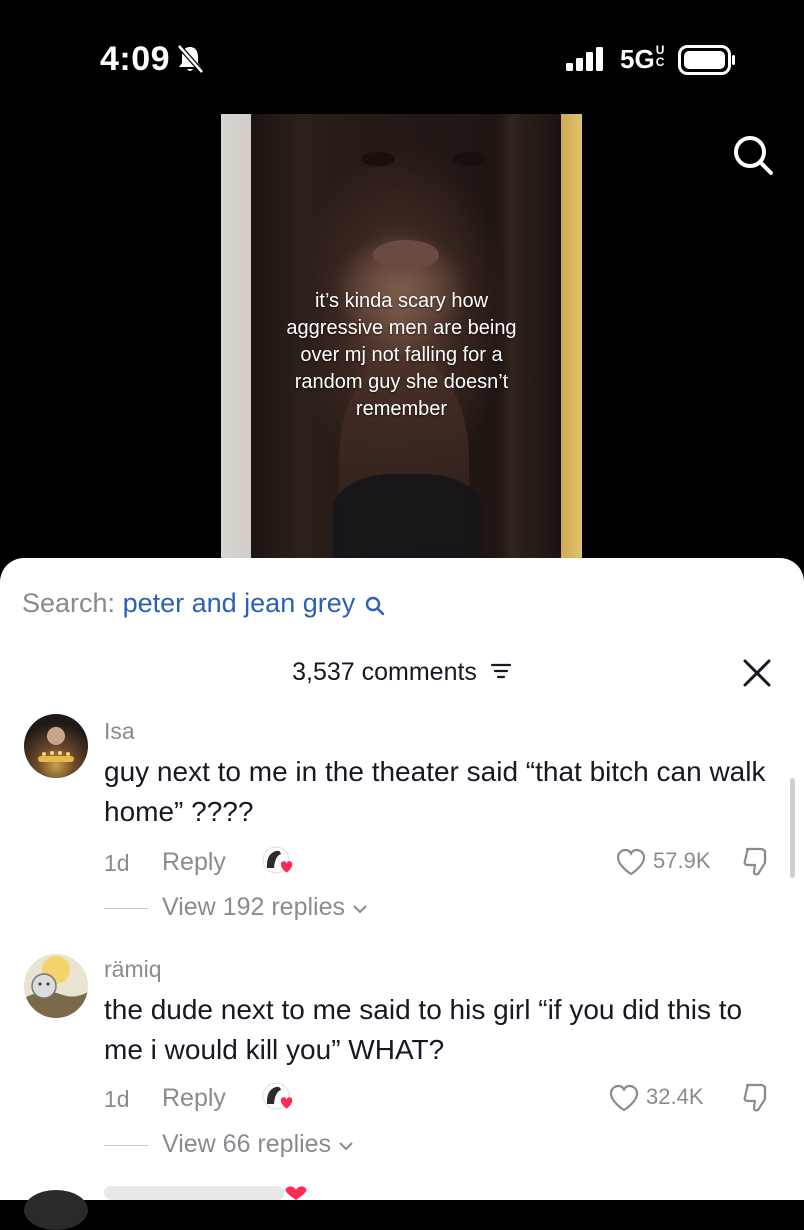  Describe the element at coordinates (239, 603) in the screenshot. I see `search-suggestion-query: peter and jean grey` at that location.